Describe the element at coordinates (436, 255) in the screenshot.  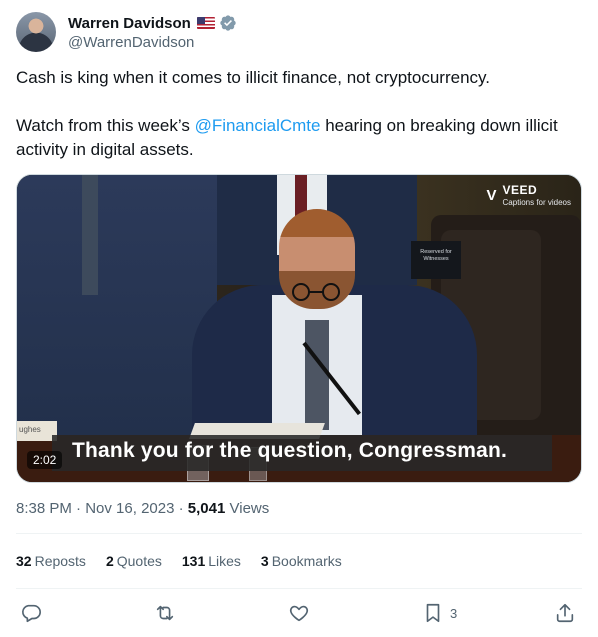
I see `placard-text: Reserved for Witnesses` at that location.